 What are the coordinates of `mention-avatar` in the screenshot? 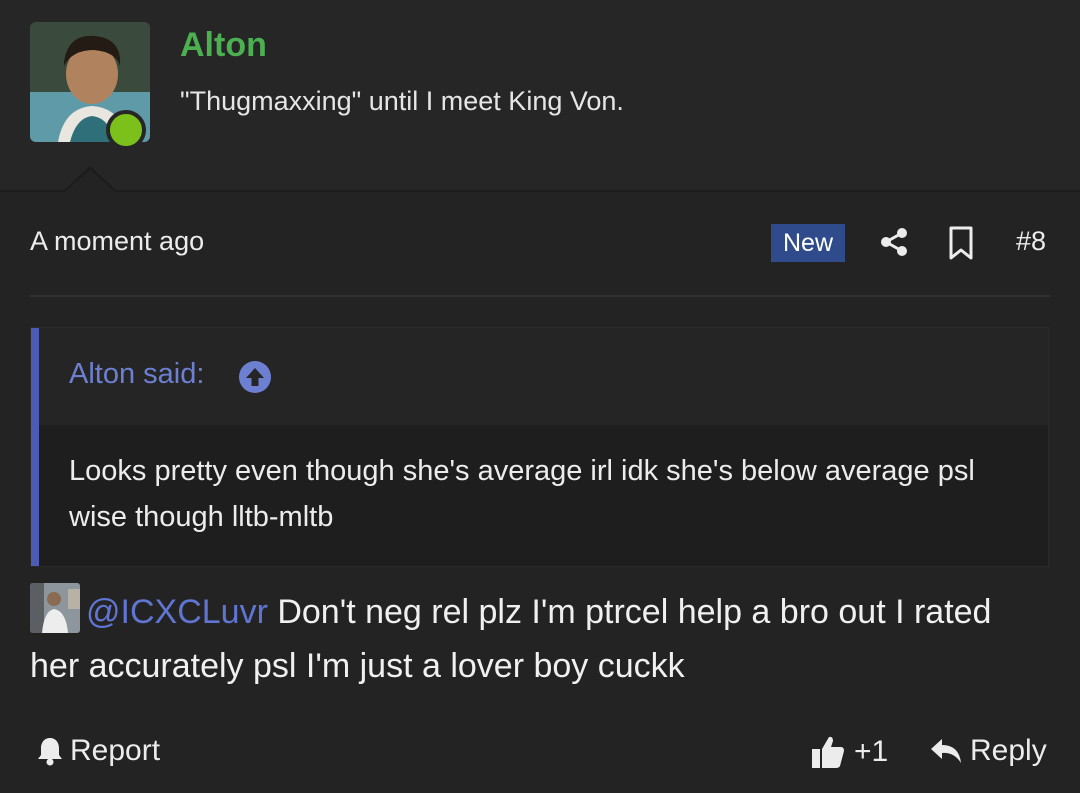 It's located at (55, 608).